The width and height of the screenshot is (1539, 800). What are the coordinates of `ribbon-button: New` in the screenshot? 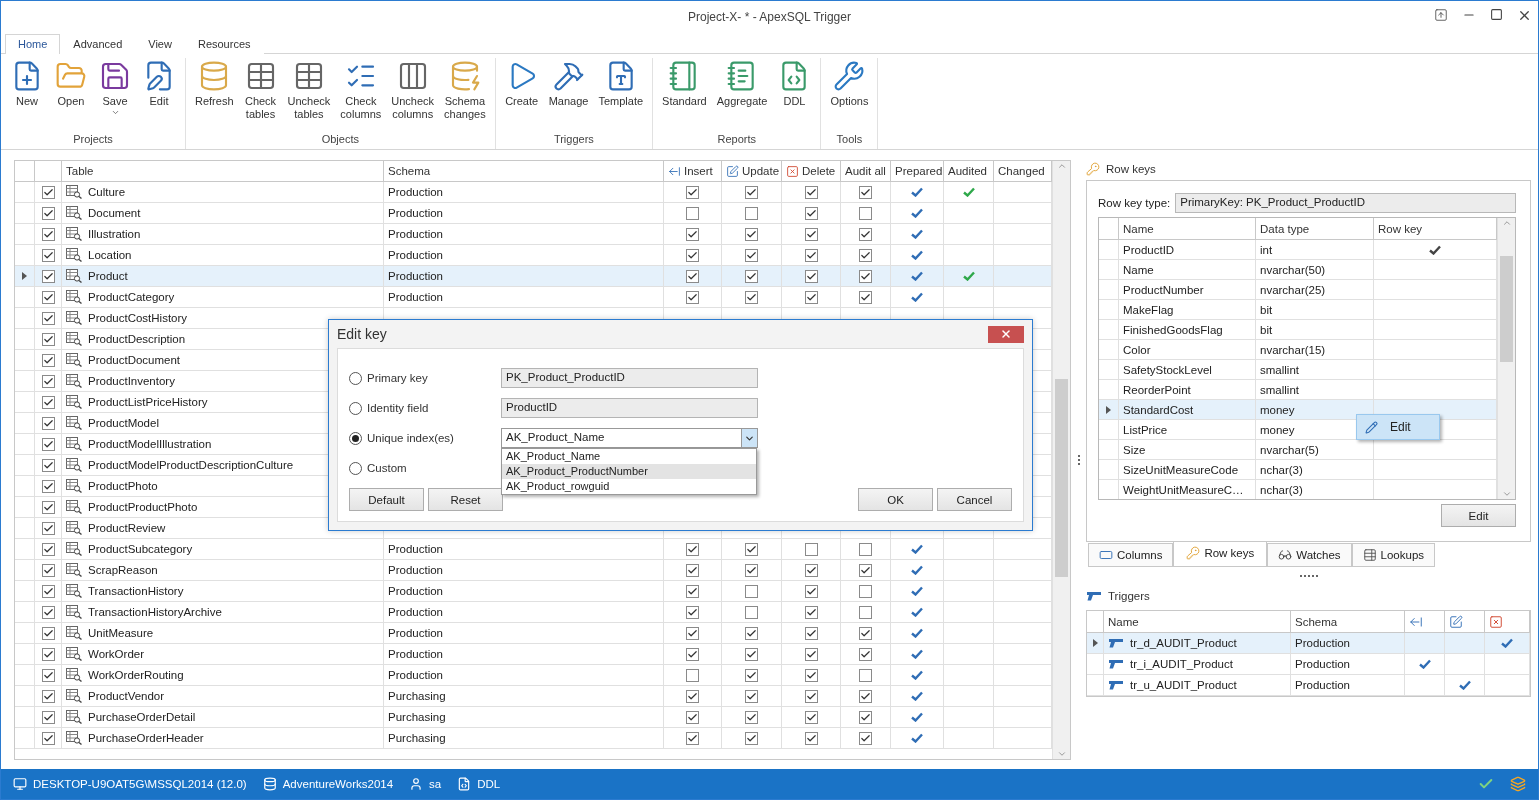 It's located at (27, 95).